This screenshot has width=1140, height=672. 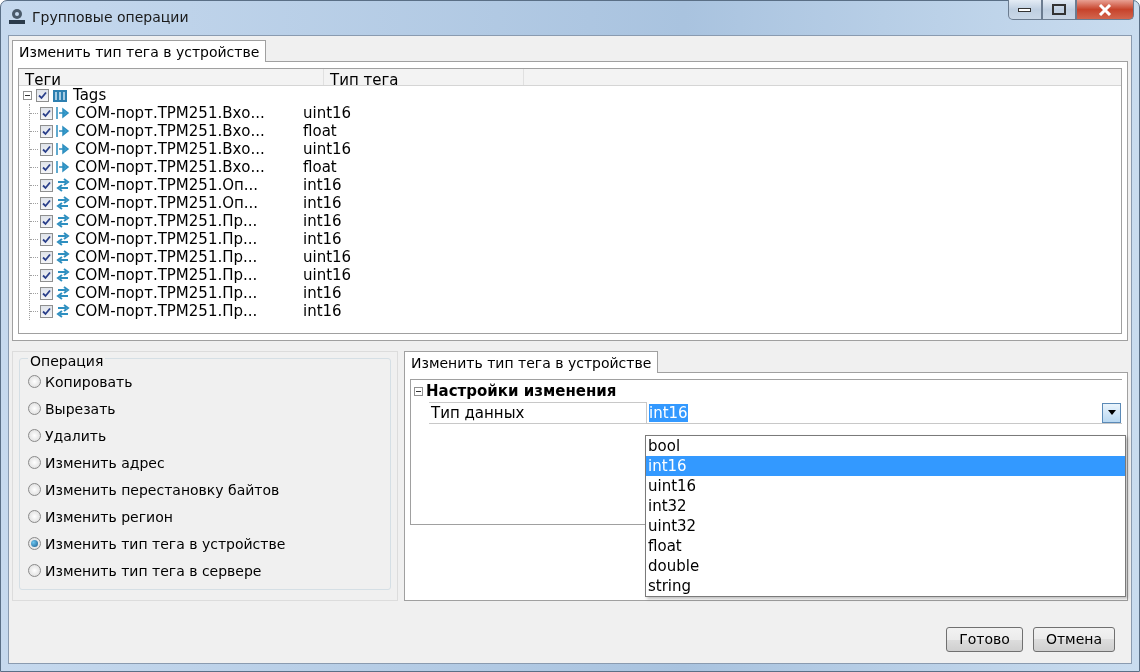 What do you see at coordinates (165, 543) in the screenshot?
I see `radio-label: Изменить тип тега в устройстве` at bounding box center [165, 543].